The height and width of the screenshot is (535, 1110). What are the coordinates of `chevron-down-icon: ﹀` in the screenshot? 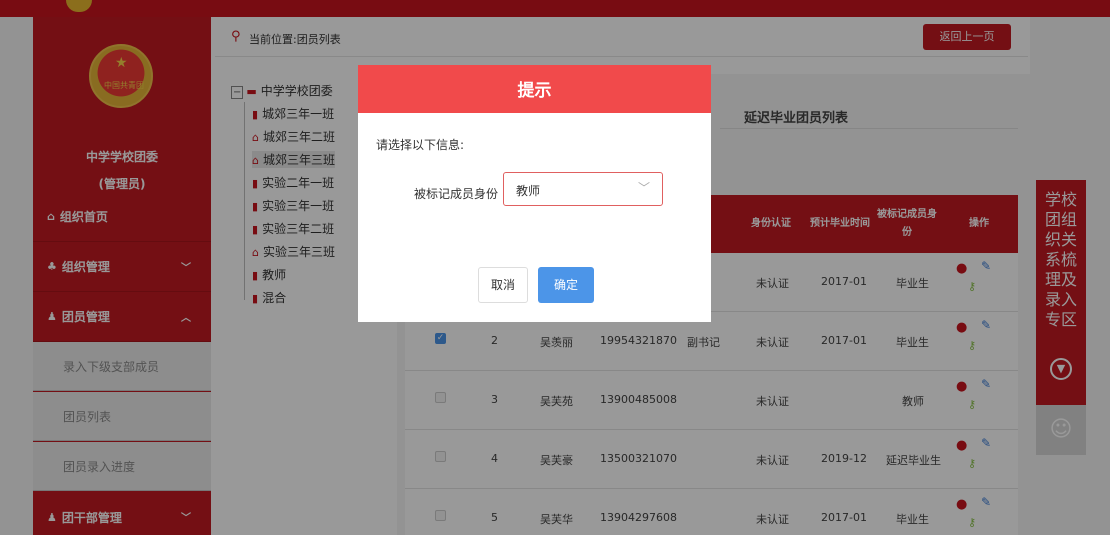 It's located at (643, 188).